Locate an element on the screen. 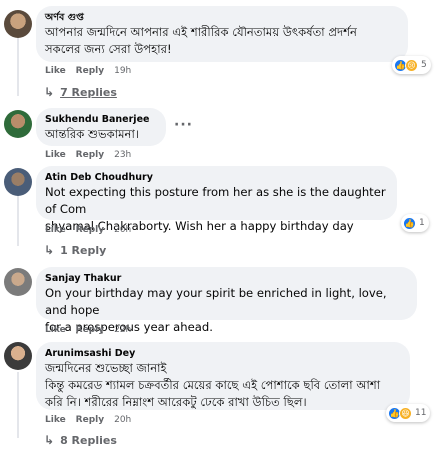 The height and width of the screenshot is (460, 447). haha-icon: 😆 is located at coordinates (405, 413).